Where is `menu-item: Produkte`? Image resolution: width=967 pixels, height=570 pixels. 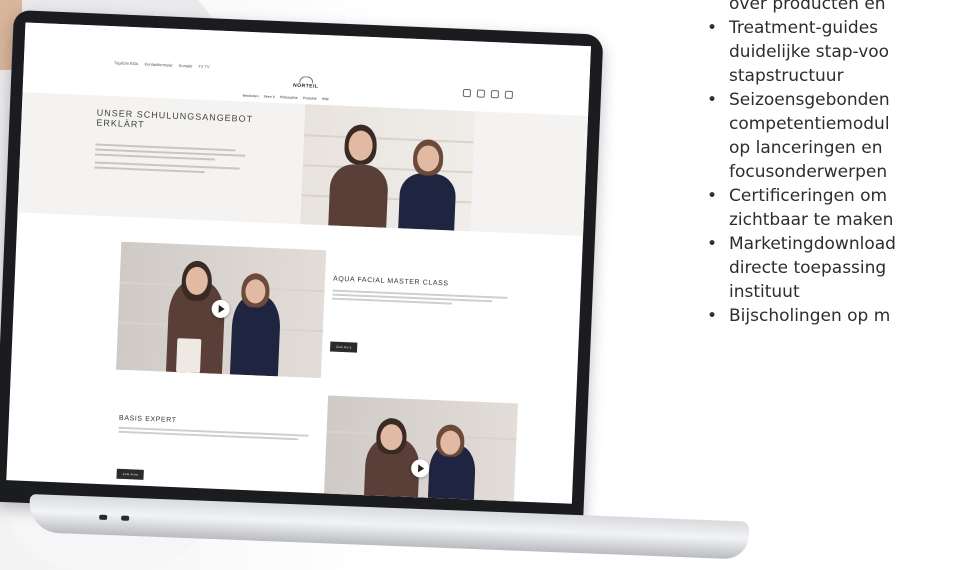 menu-item: Produkte is located at coordinates (310, 98).